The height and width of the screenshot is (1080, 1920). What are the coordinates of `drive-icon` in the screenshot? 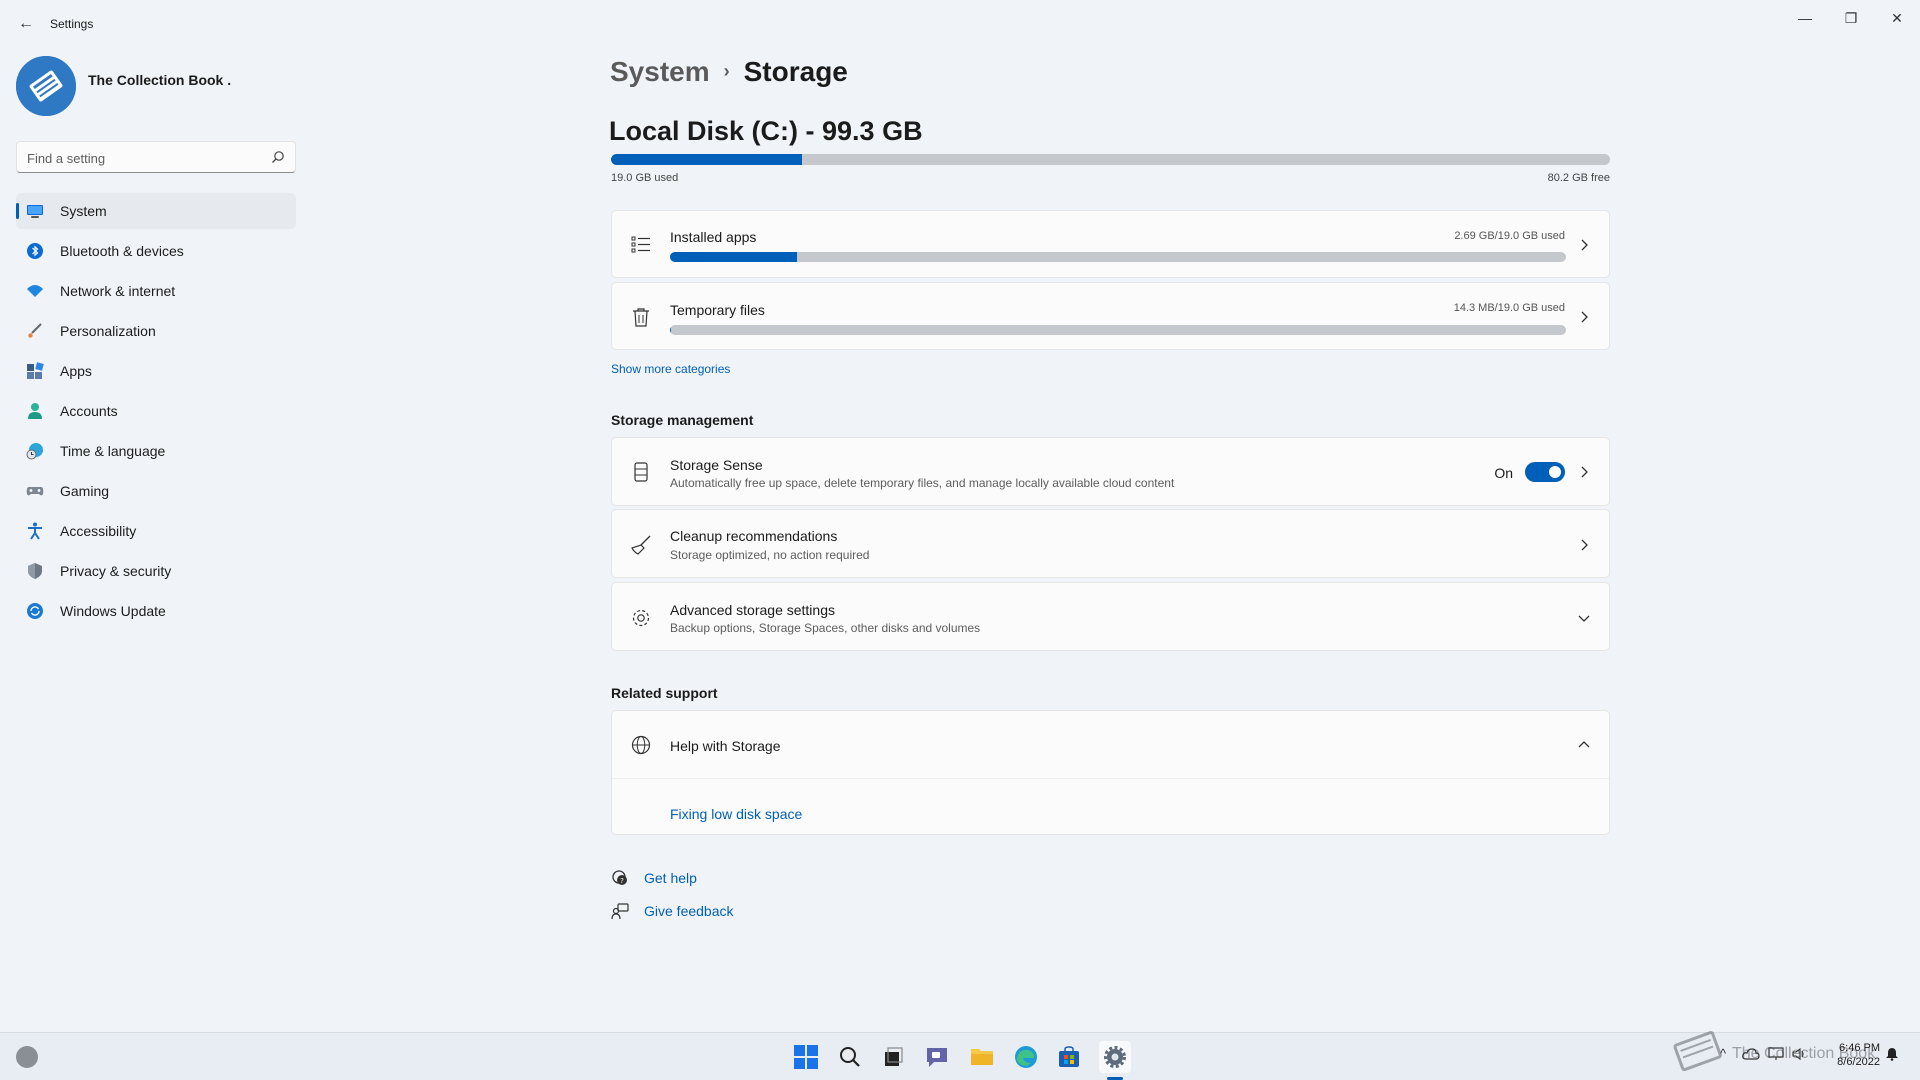 It's located at (641, 472).